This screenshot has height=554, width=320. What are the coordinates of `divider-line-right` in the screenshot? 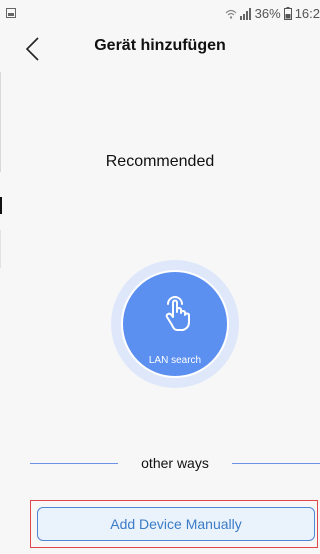 It's located at (276, 463).